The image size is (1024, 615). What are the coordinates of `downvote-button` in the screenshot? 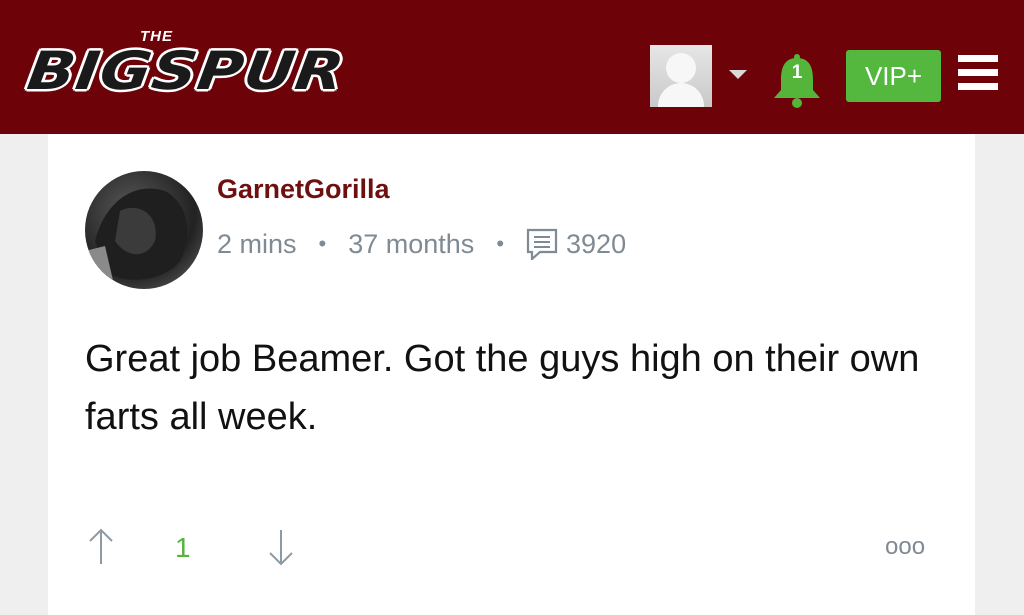 It's located at (281, 547).